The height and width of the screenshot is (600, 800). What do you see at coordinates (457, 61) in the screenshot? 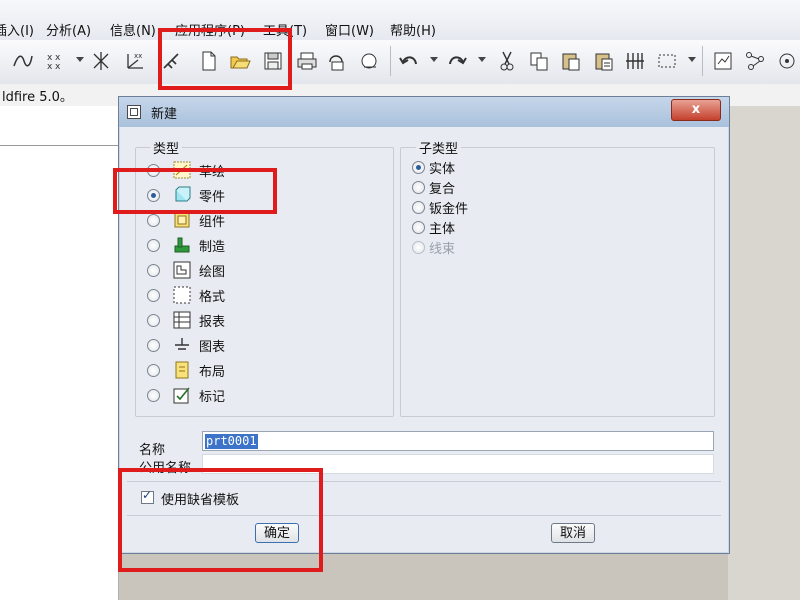
I see `redo-icon` at bounding box center [457, 61].